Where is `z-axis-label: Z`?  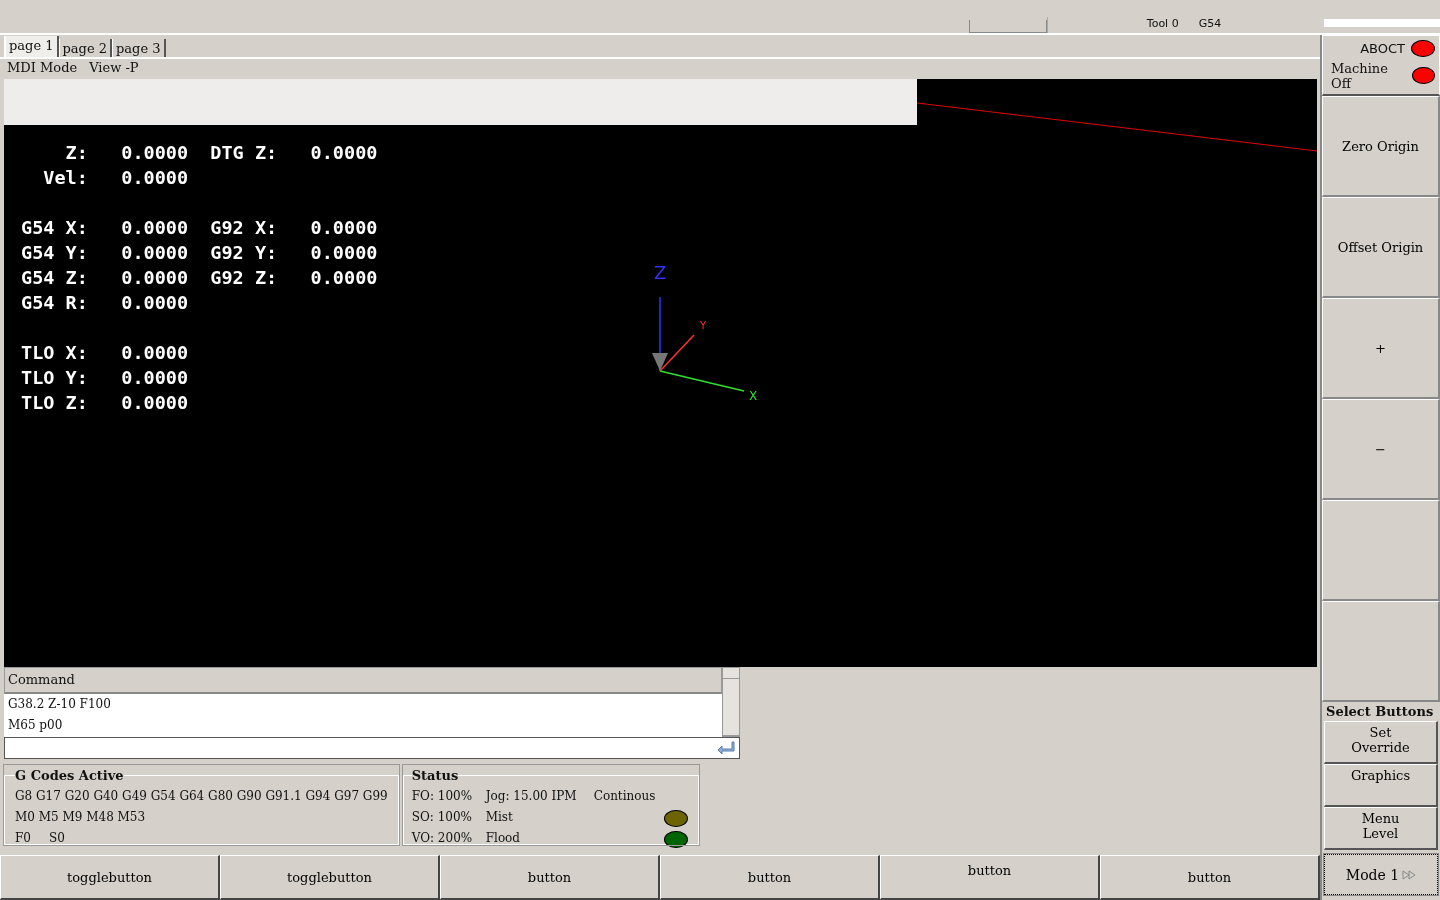 z-axis-label: Z is located at coordinates (660, 272).